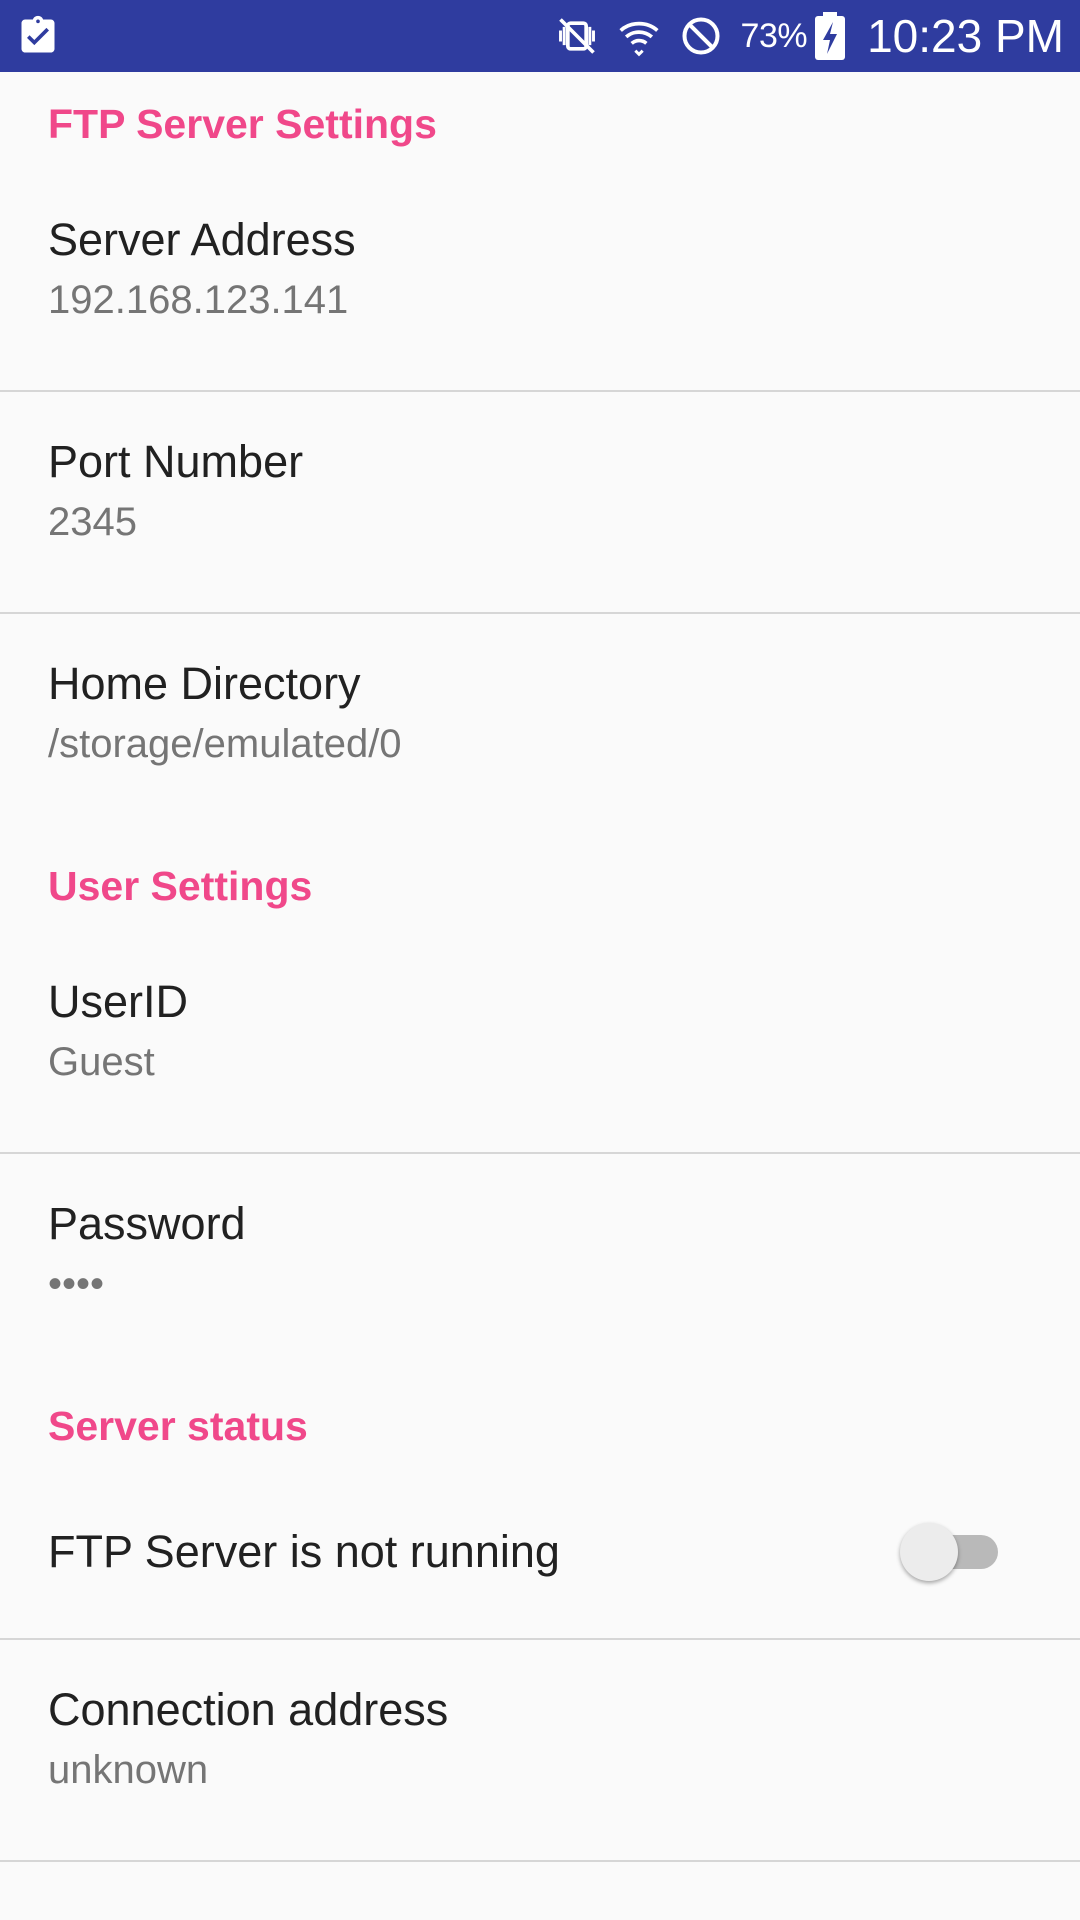 Image resolution: width=1080 pixels, height=1920 pixels. Describe the element at coordinates (248, 1709) in the screenshot. I see `pref-title: Connection address` at that location.